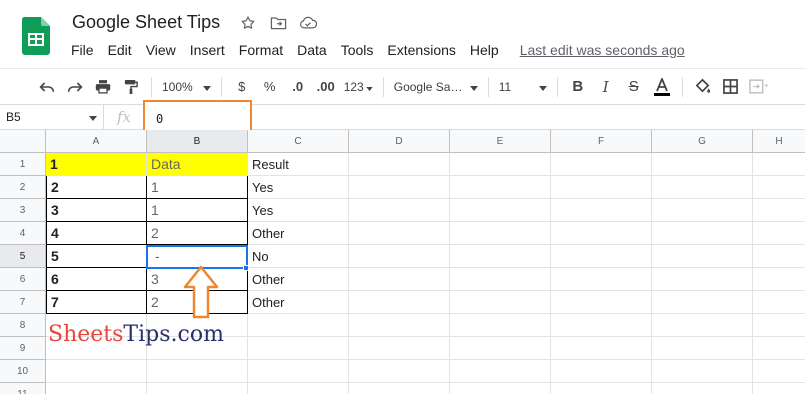 The width and height of the screenshot is (805, 394). What do you see at coordinates (23, 279) in the screenshot?
I see `row-header-6: 6` at bounding box center [23, 279].